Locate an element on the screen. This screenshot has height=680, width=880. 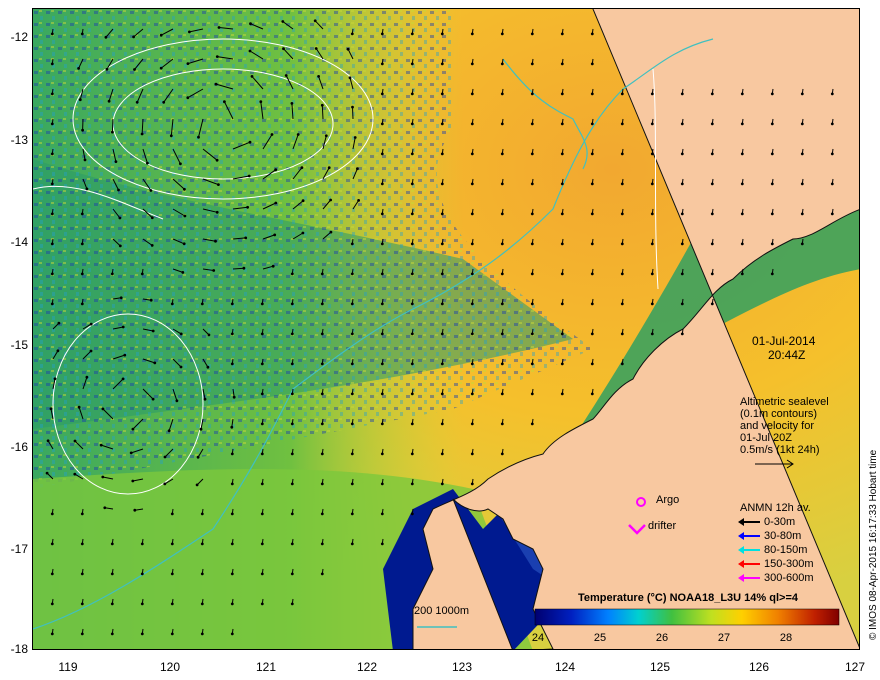
altimetry-note-line: (0.1m contours) is located at coordinates (779, 414).